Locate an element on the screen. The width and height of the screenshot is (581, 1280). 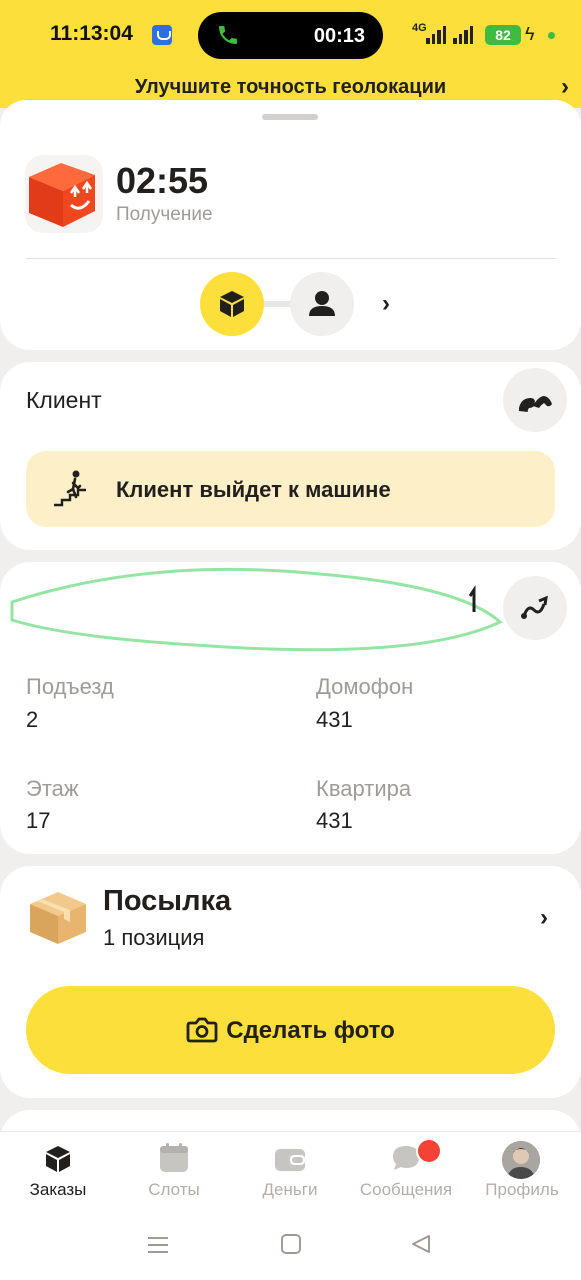
call-duration: 00:13 is located at coordinates (339, 36).